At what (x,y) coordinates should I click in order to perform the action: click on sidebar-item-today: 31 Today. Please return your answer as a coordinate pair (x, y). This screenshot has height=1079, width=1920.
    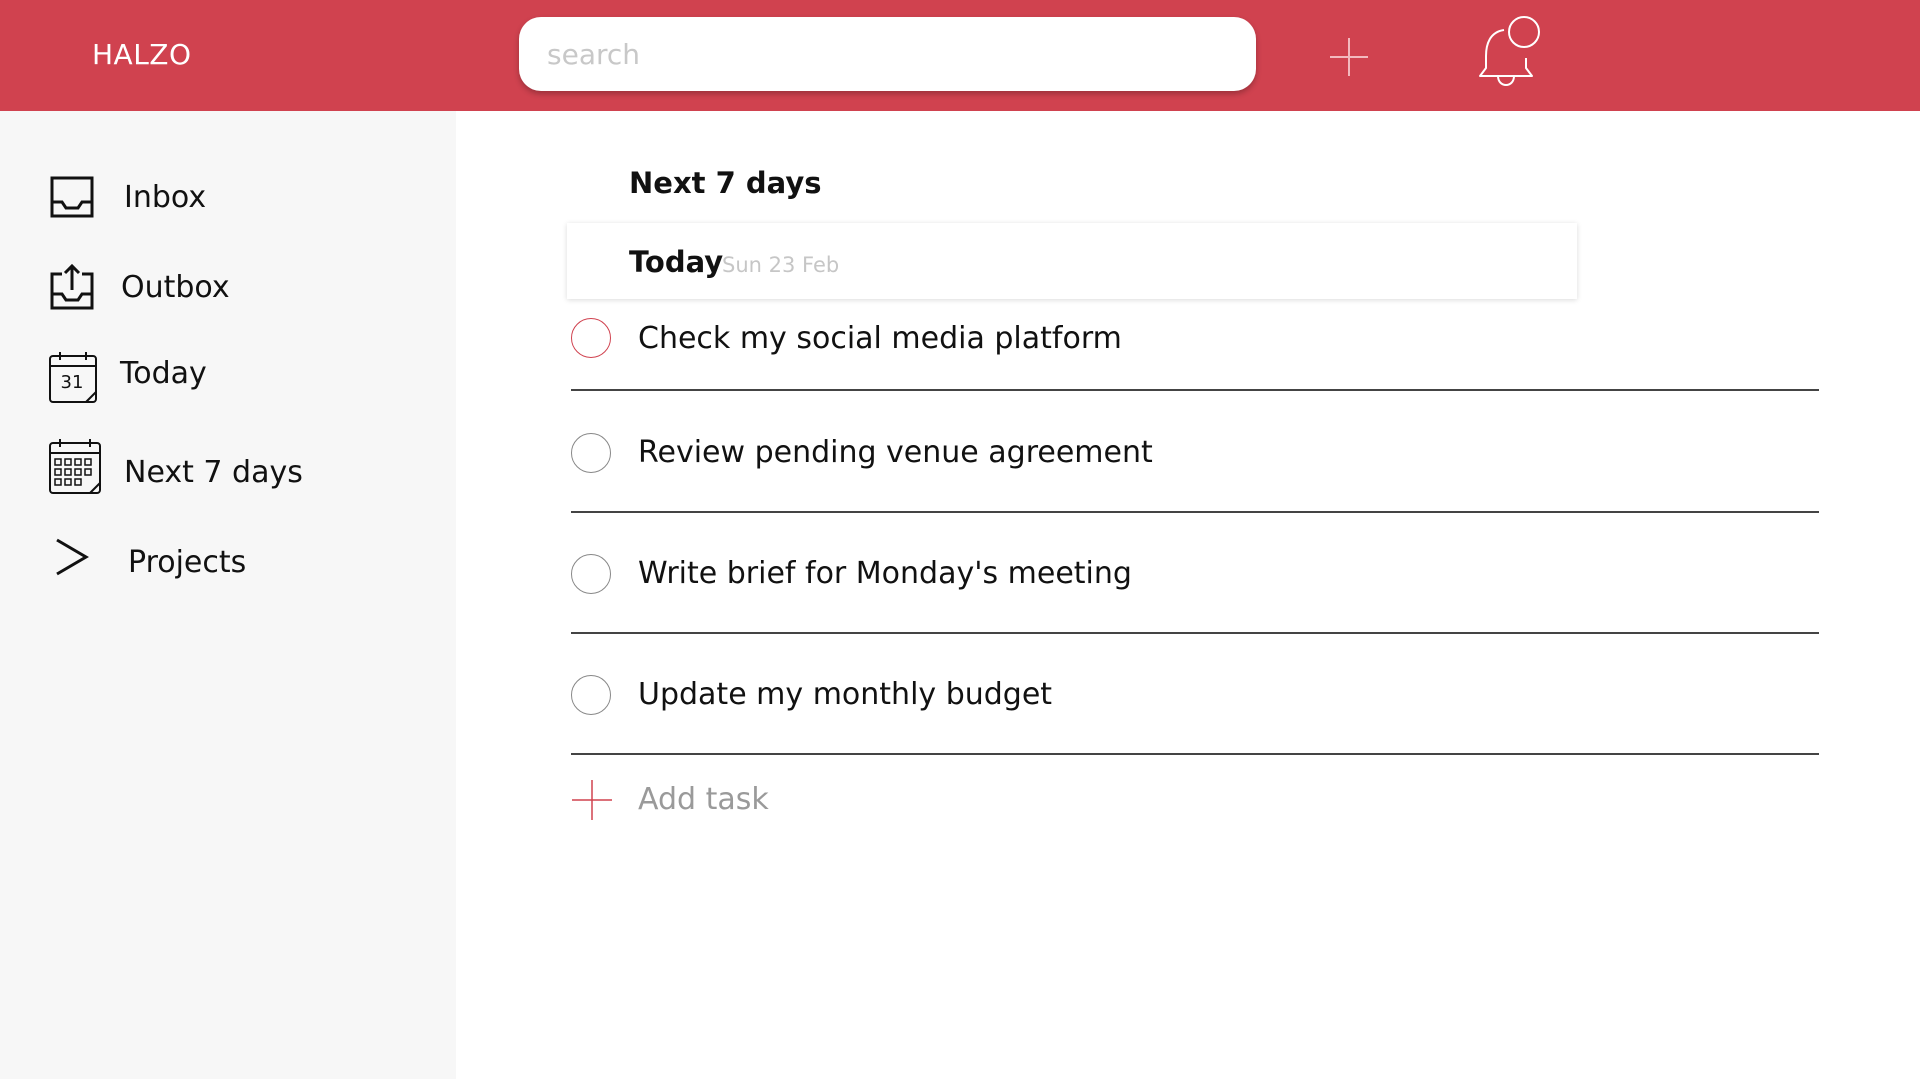
    Looking at the image, I should click on (228, 372).